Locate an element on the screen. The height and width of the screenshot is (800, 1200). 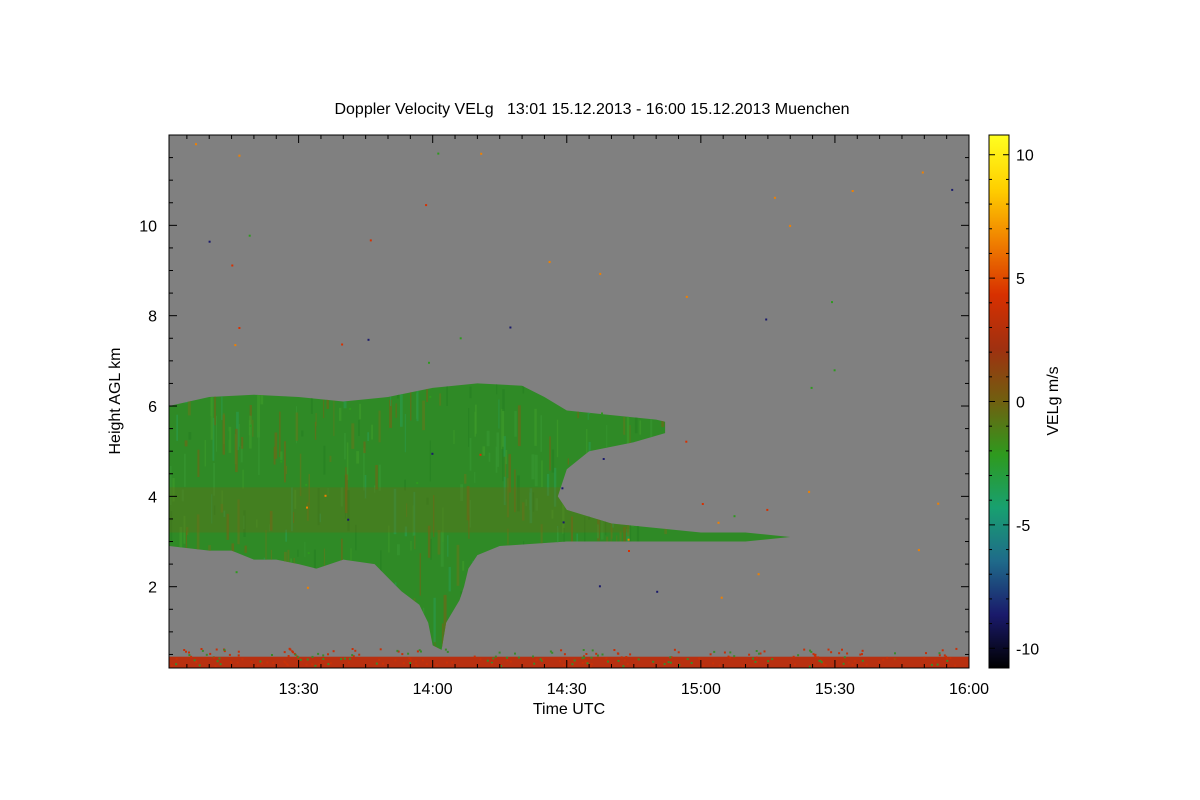
y-axis-label: Height AGL km is located at coordinates (115, 400).